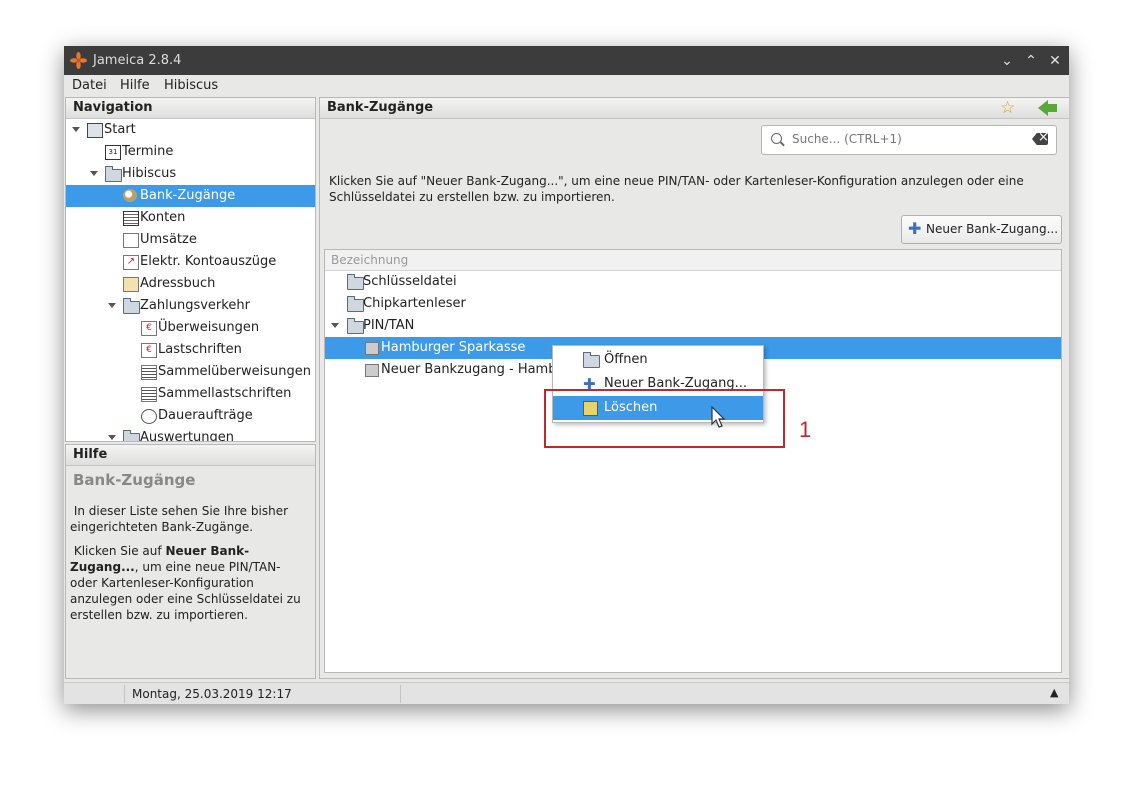  I want to click on nav-item-ueberweisungen: € Überweisungen, so click(190, 328).